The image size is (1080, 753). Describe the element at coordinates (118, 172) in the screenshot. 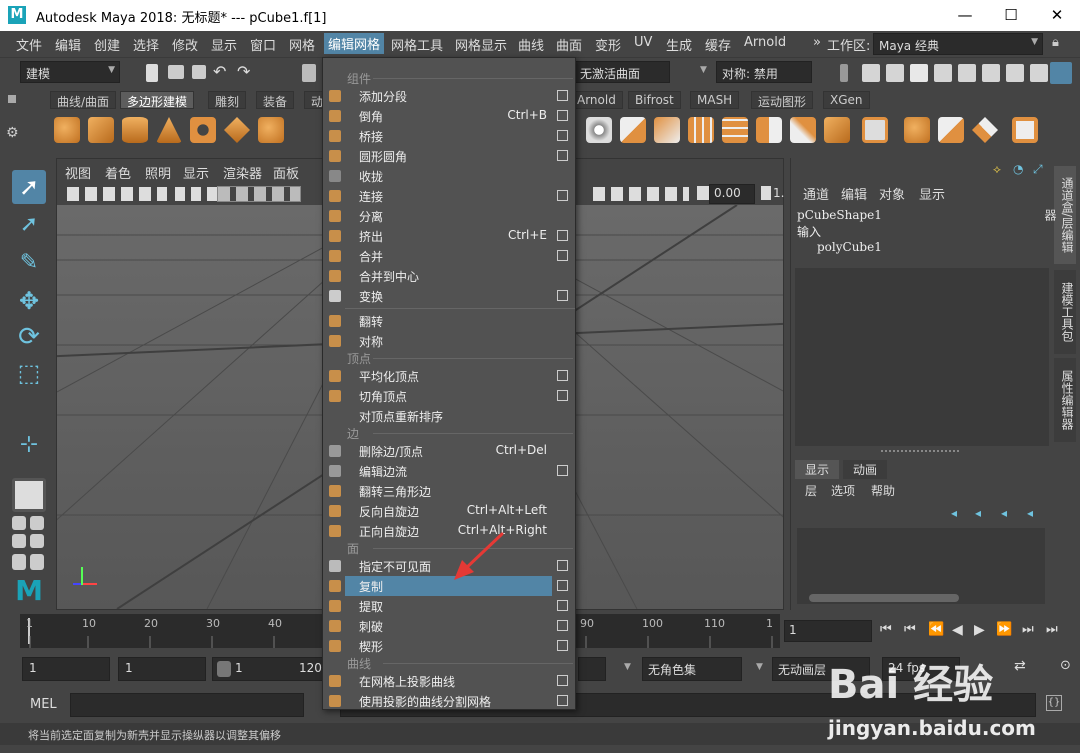

I see `viewport-menu-shading: 着色` at that location.